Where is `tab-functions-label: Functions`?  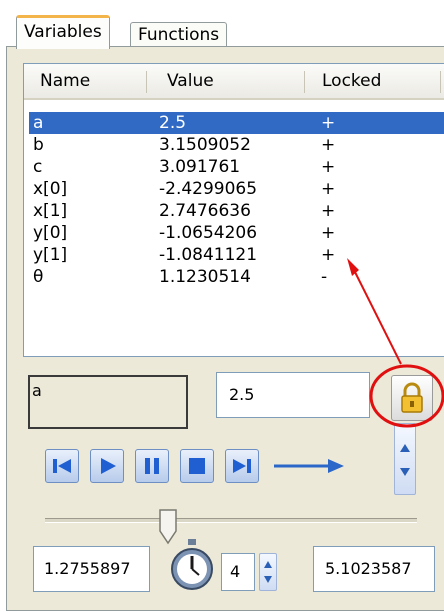 tab-functions-label: Functions is located at coordinates (179, 35).